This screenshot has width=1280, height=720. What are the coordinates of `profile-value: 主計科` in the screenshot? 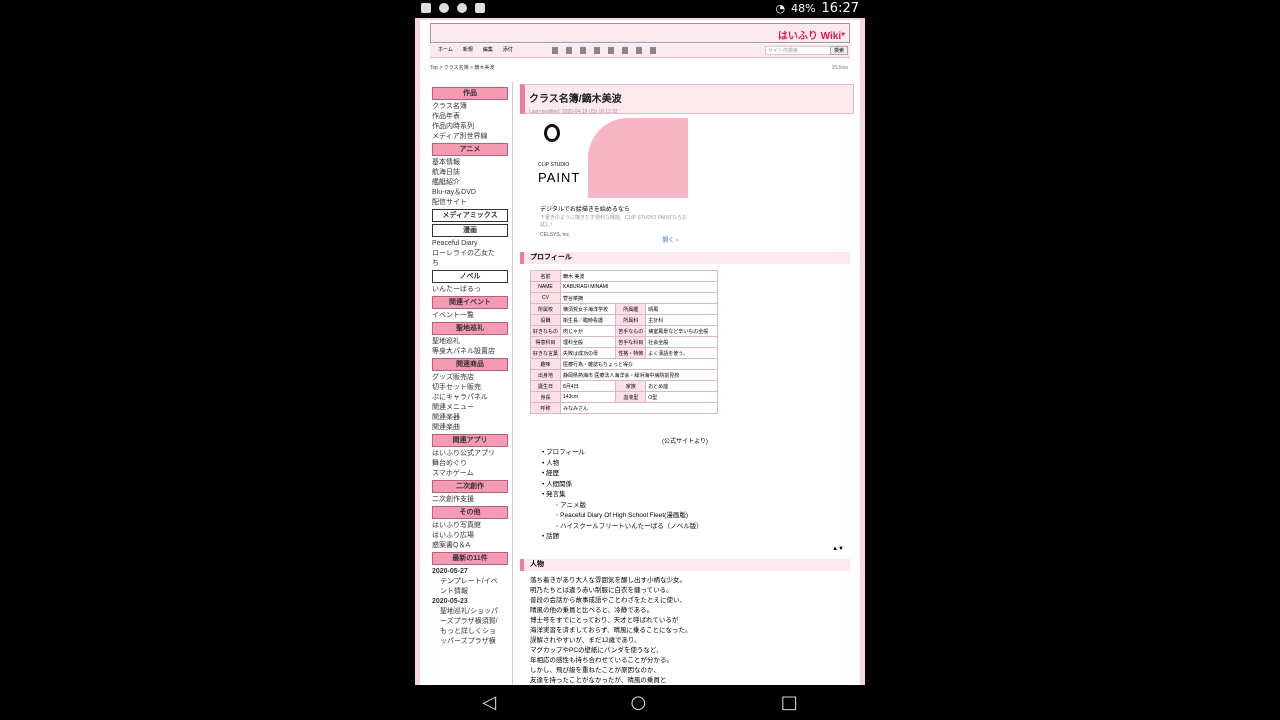 It's located at (681, 320).